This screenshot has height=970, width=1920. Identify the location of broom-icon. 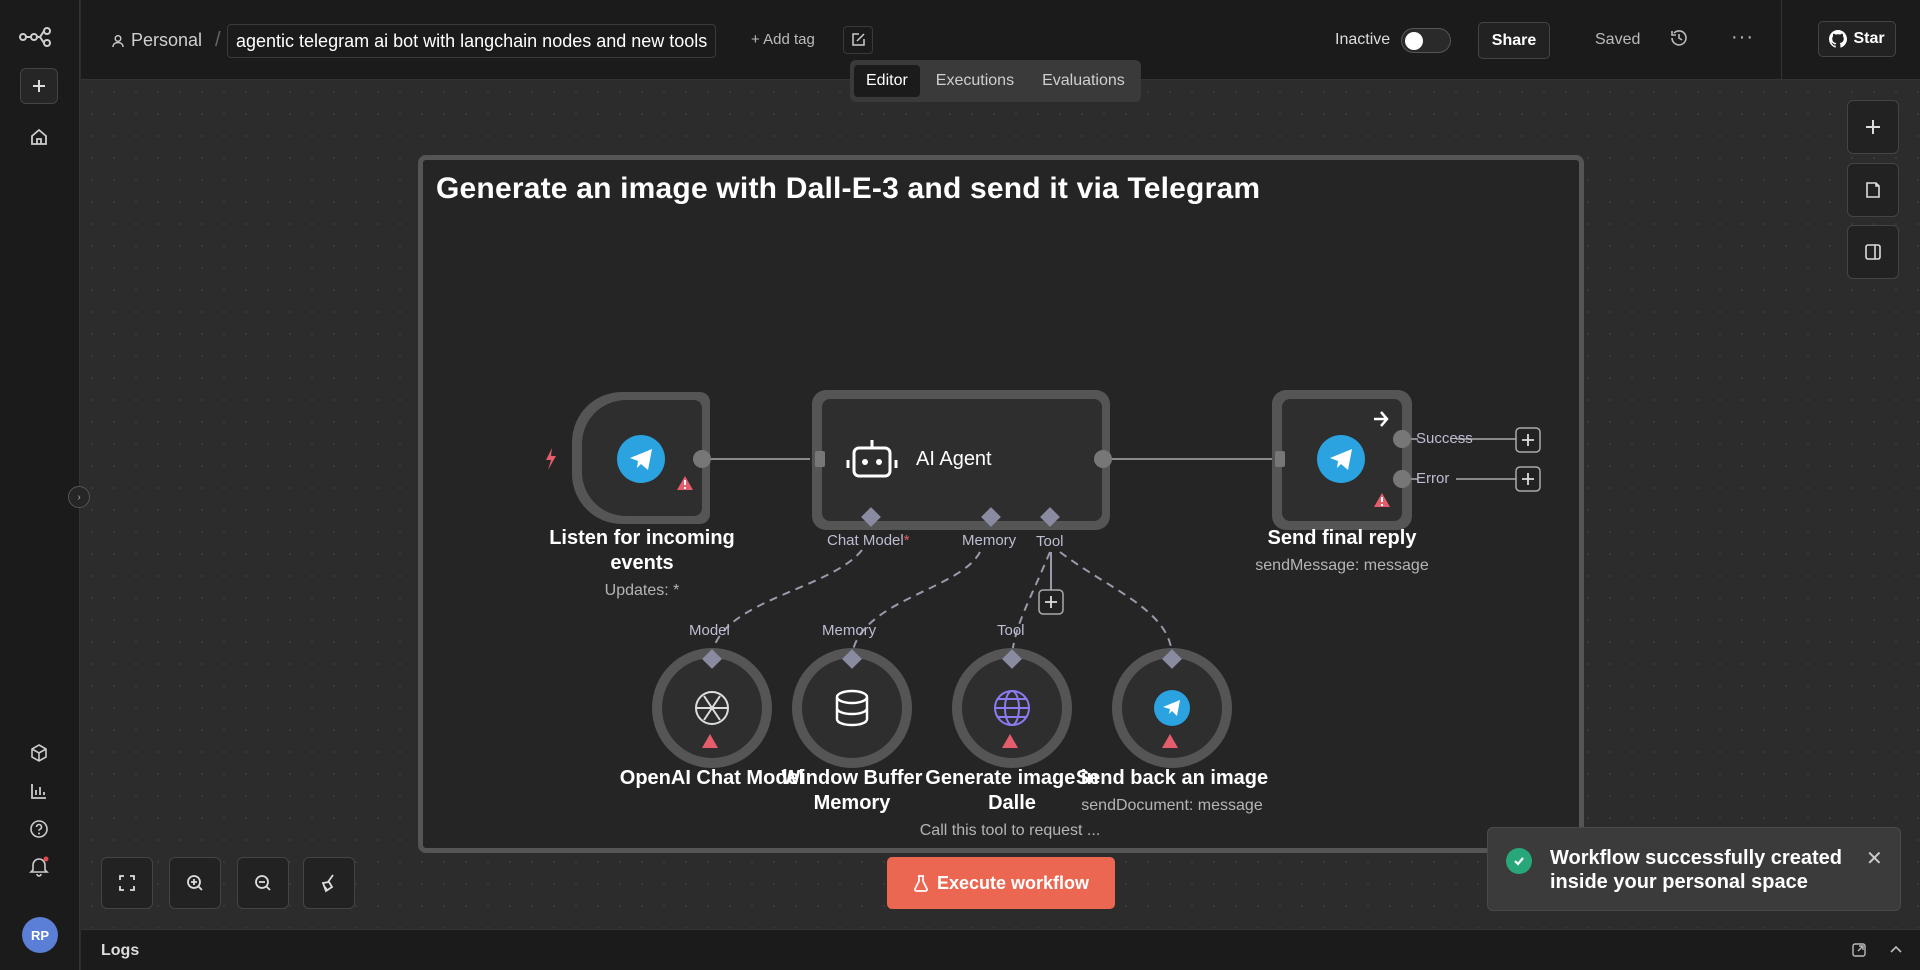
(327, 883).